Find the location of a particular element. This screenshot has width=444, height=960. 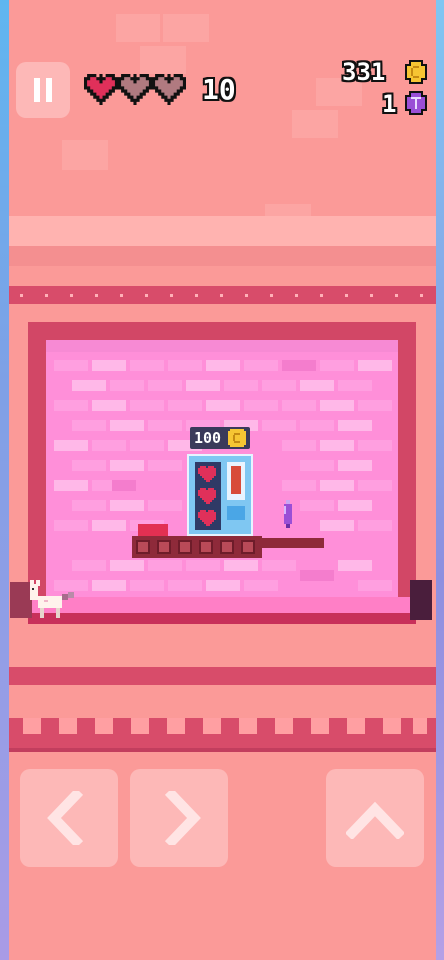

upper-ledge is located at coordinates (222, 231).